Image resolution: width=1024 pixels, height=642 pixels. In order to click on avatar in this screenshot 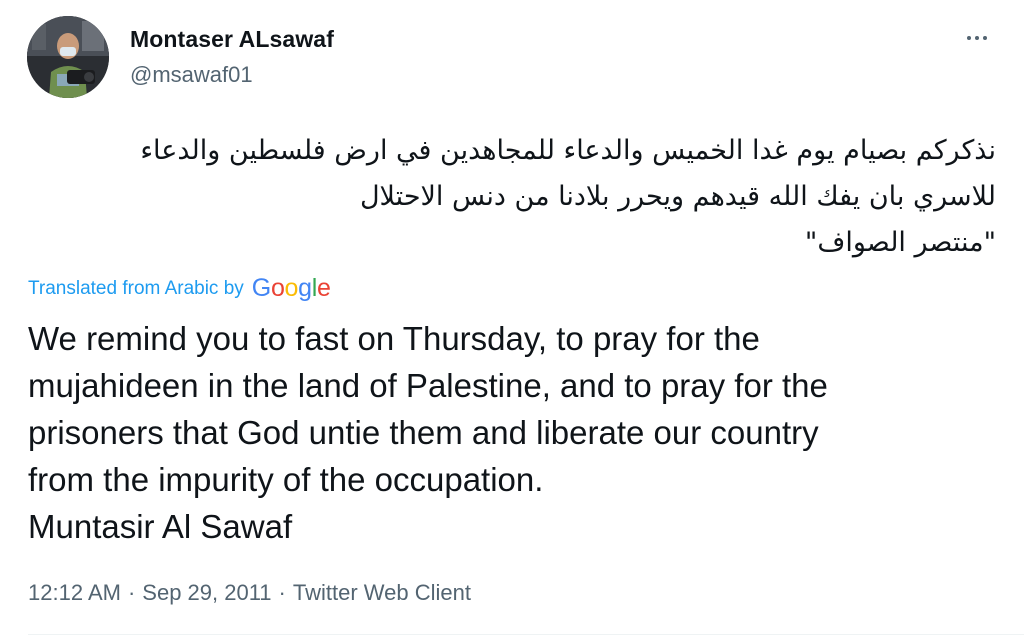, I will do `click(68, 57)`.